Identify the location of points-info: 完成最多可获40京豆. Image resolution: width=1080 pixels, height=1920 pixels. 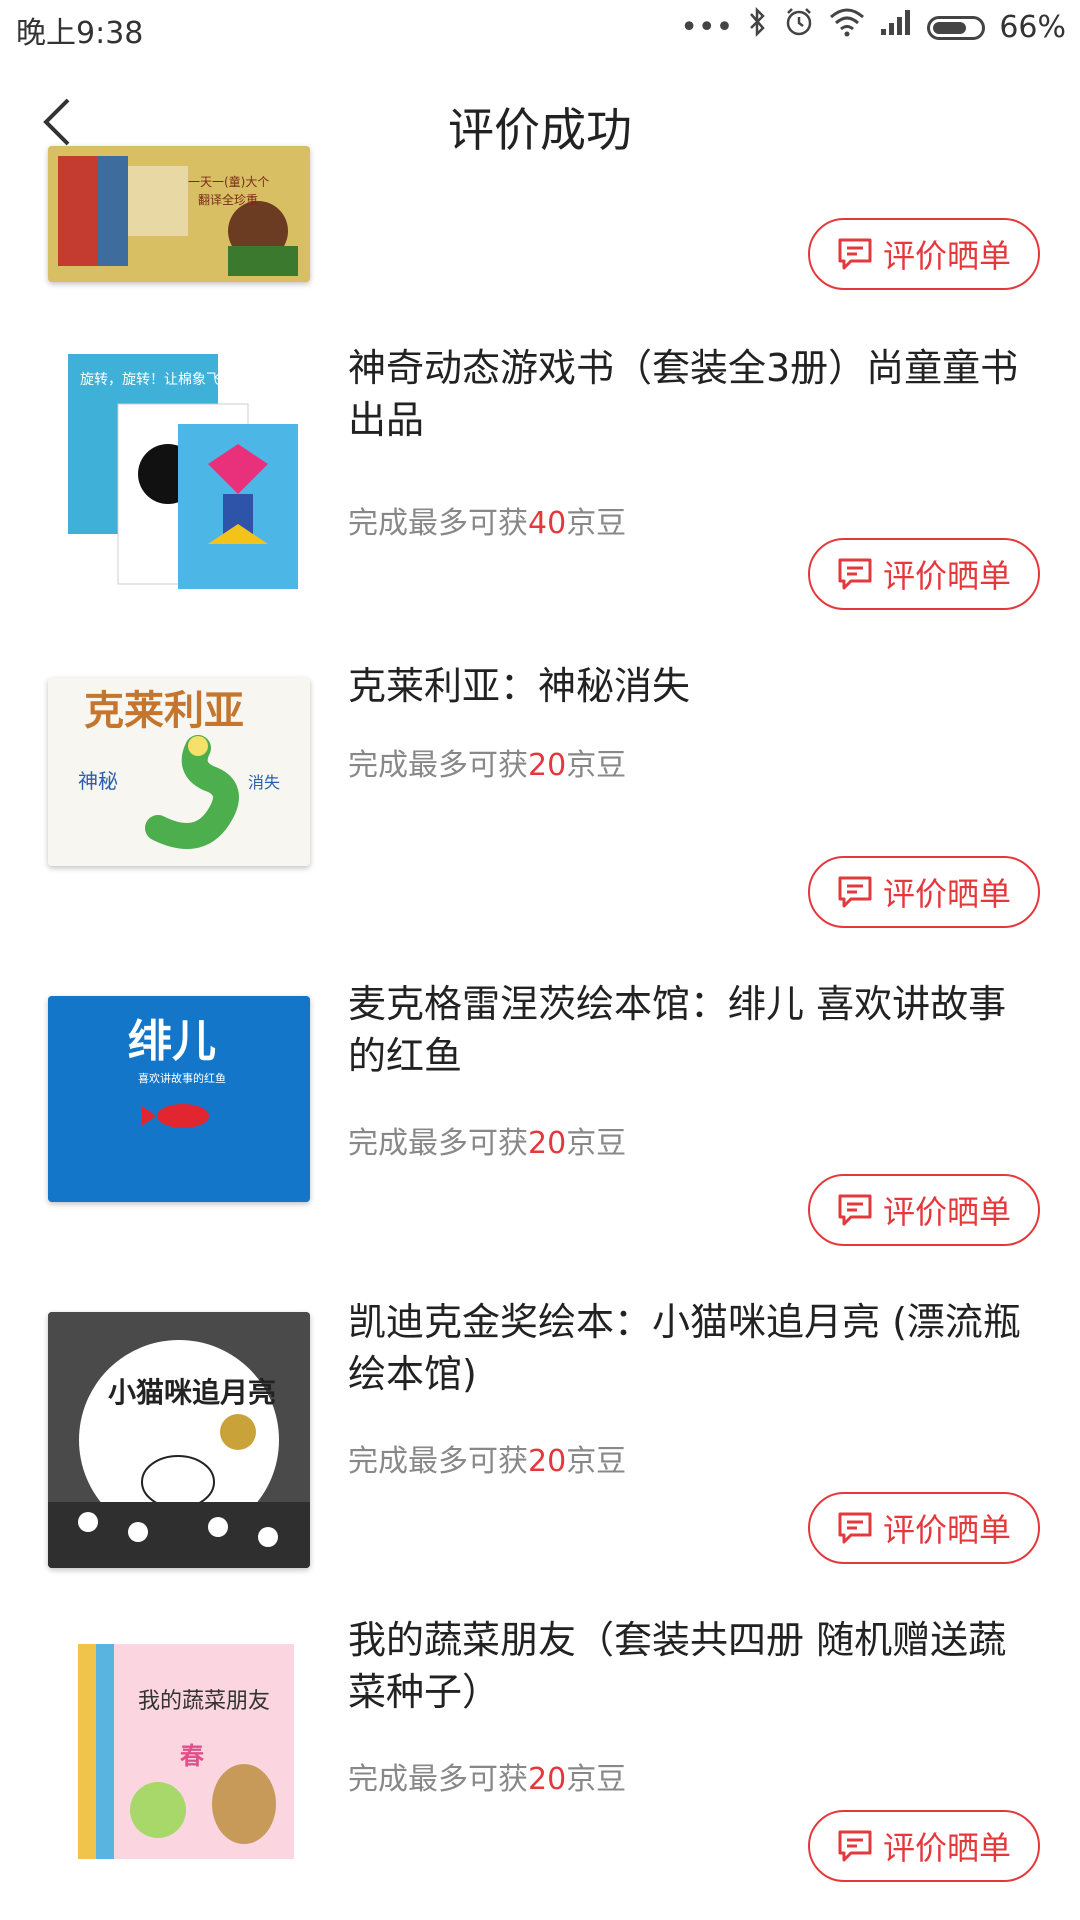
(487, 520).